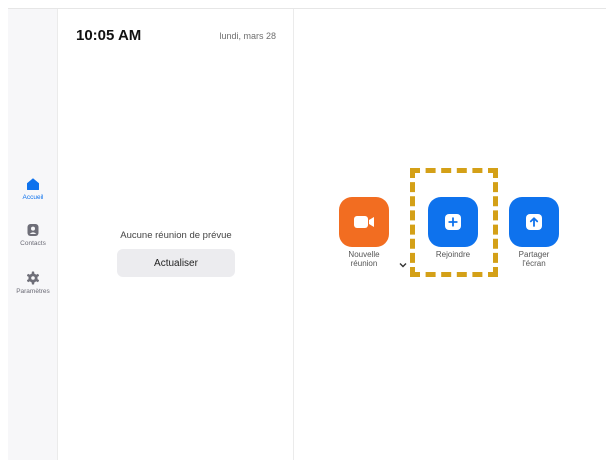 This screenshot has height=460, width=606. Describe the element at coordinates (453, 254) in the screenshot. I see `join-label: Rejoindre` at that location.